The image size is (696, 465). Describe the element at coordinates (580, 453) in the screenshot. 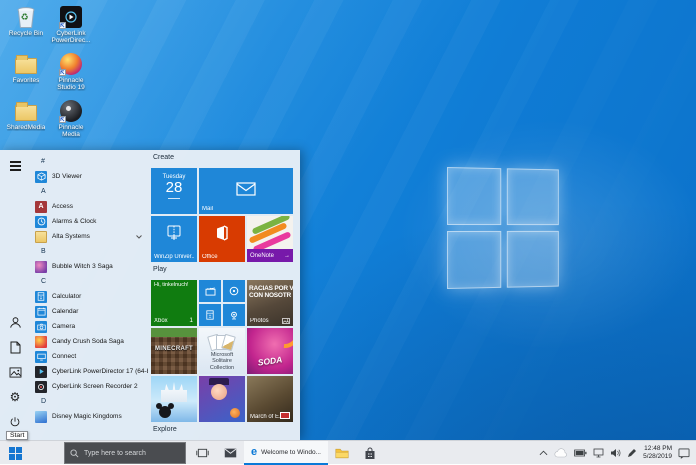

I see `battery-tray-button` at that location.